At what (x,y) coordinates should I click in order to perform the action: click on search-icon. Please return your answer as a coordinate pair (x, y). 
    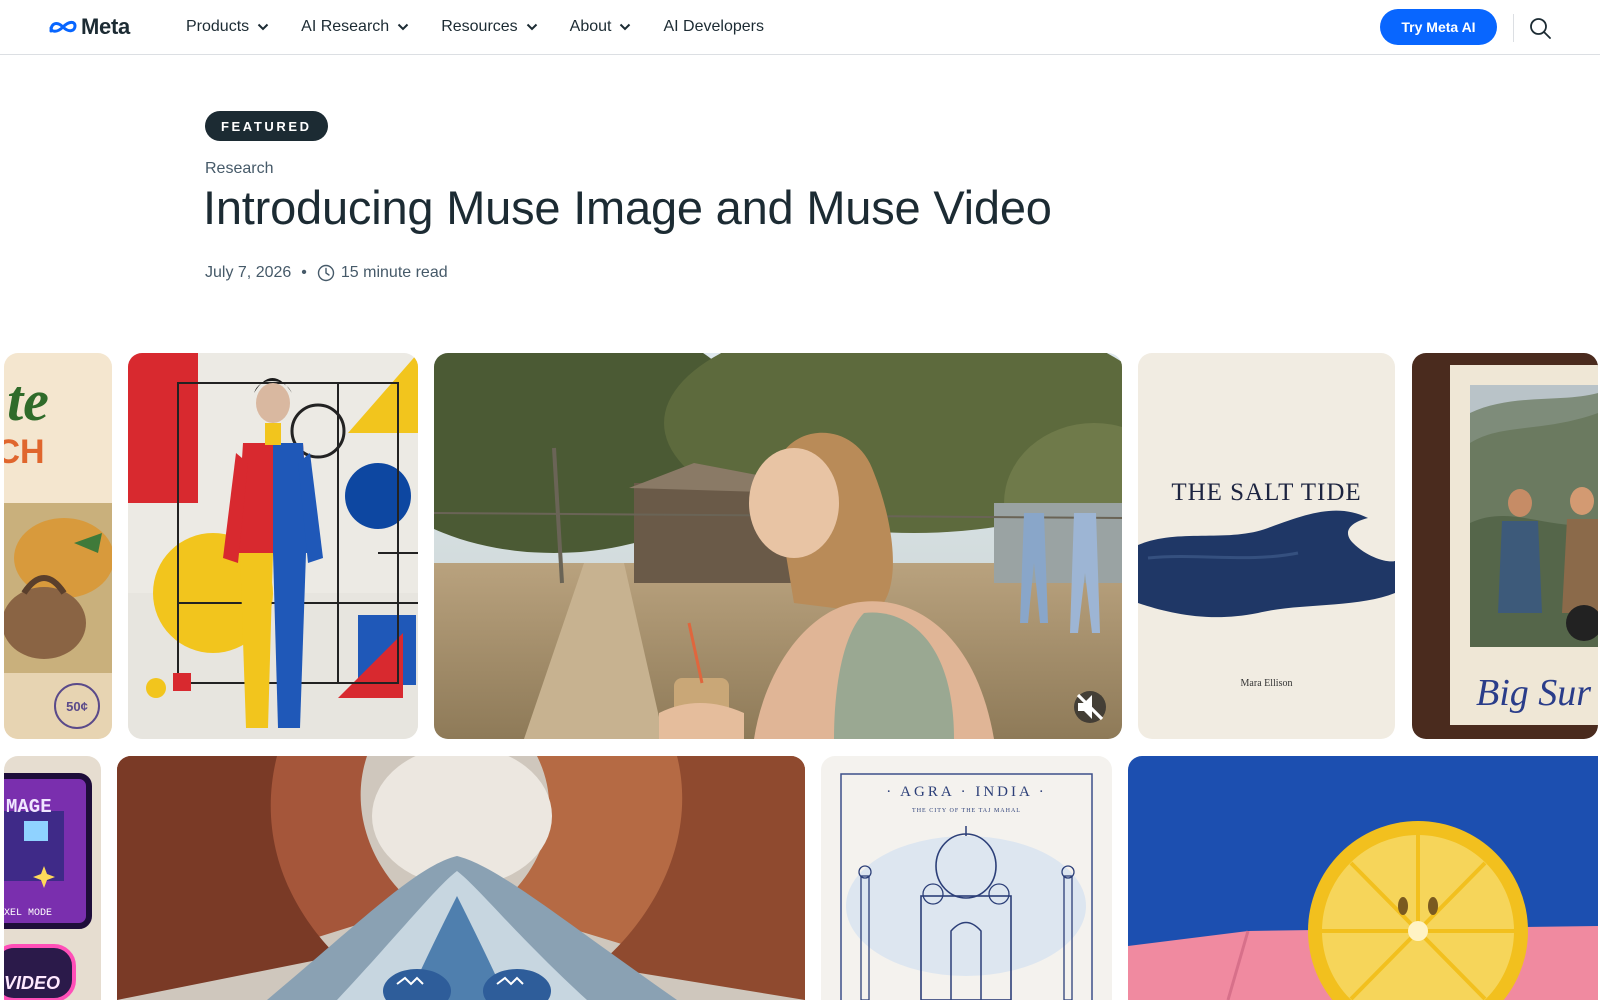
    Looking at the image, I should click on (1540, 28).